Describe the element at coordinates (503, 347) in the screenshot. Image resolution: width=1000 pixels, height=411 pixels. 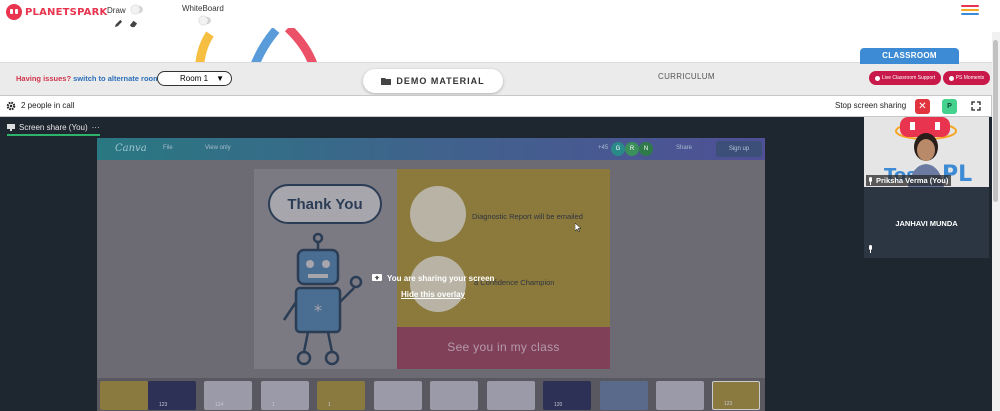
I see `see-you-text: See you in my class` at that location.